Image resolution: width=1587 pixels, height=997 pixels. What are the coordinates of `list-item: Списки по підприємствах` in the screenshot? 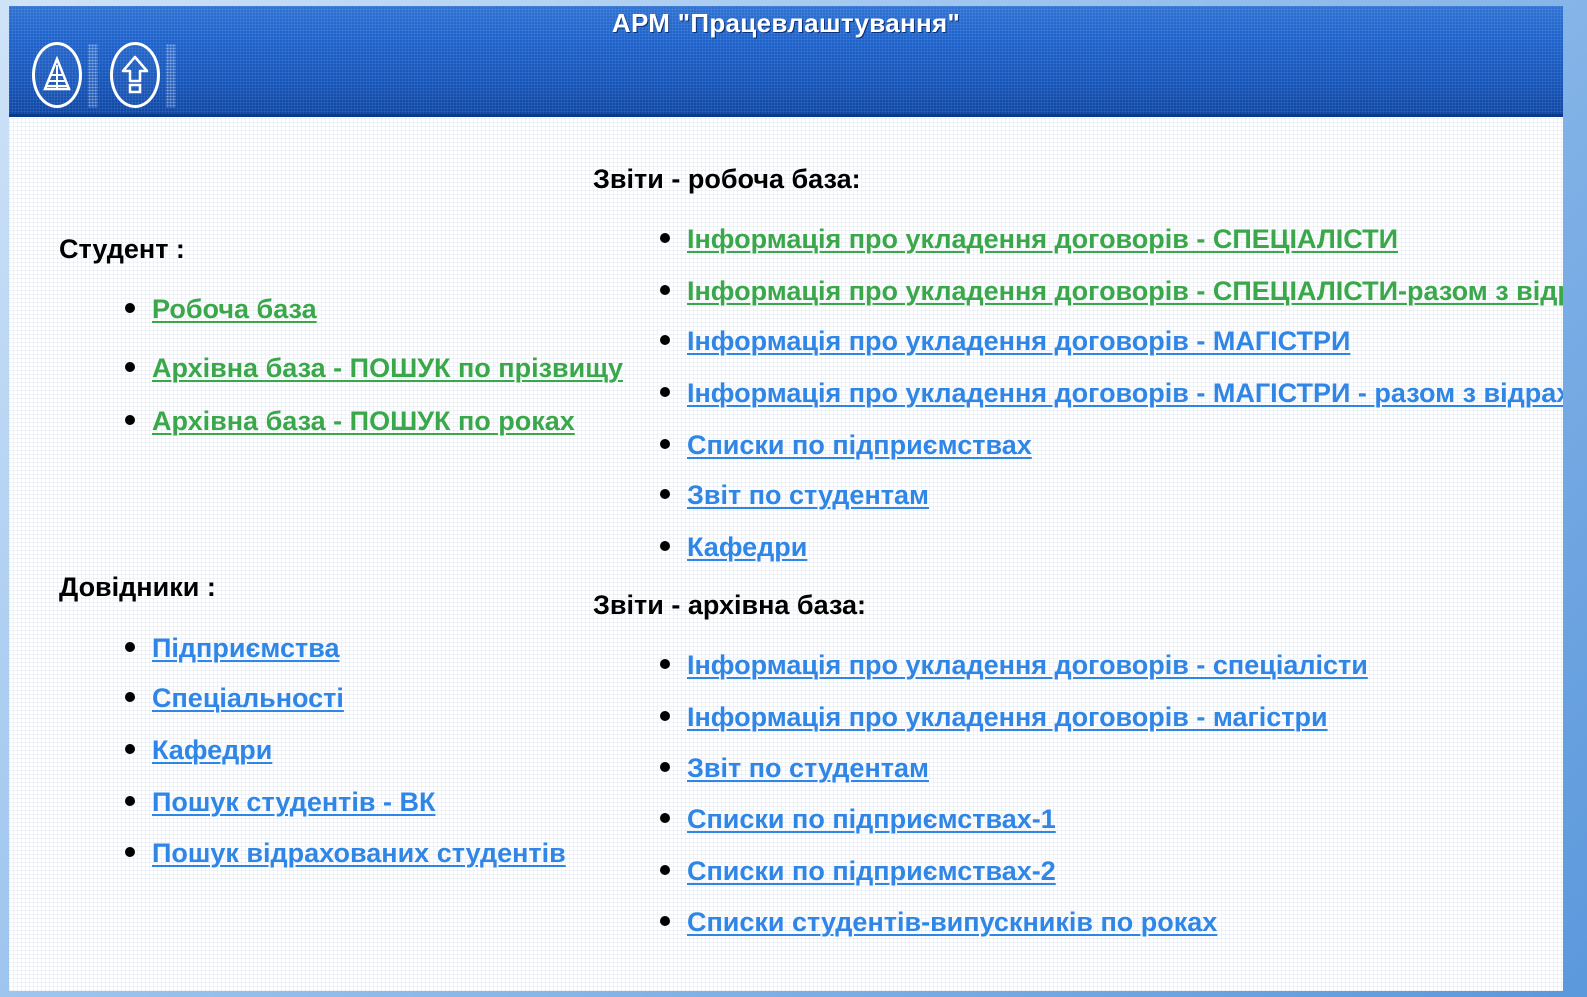 It's located at (846, 445).